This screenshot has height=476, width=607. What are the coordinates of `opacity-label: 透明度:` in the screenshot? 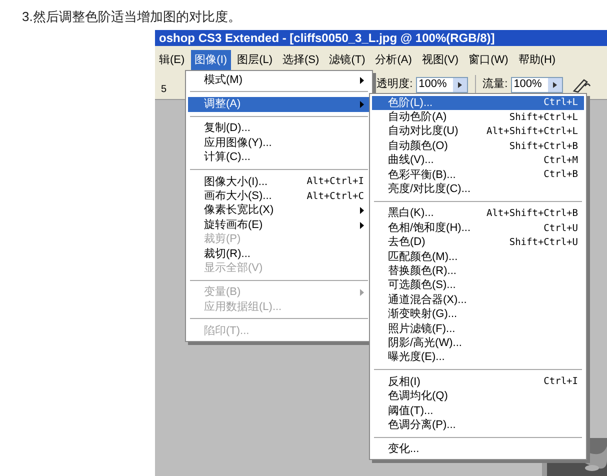 It's located at (394, 84).